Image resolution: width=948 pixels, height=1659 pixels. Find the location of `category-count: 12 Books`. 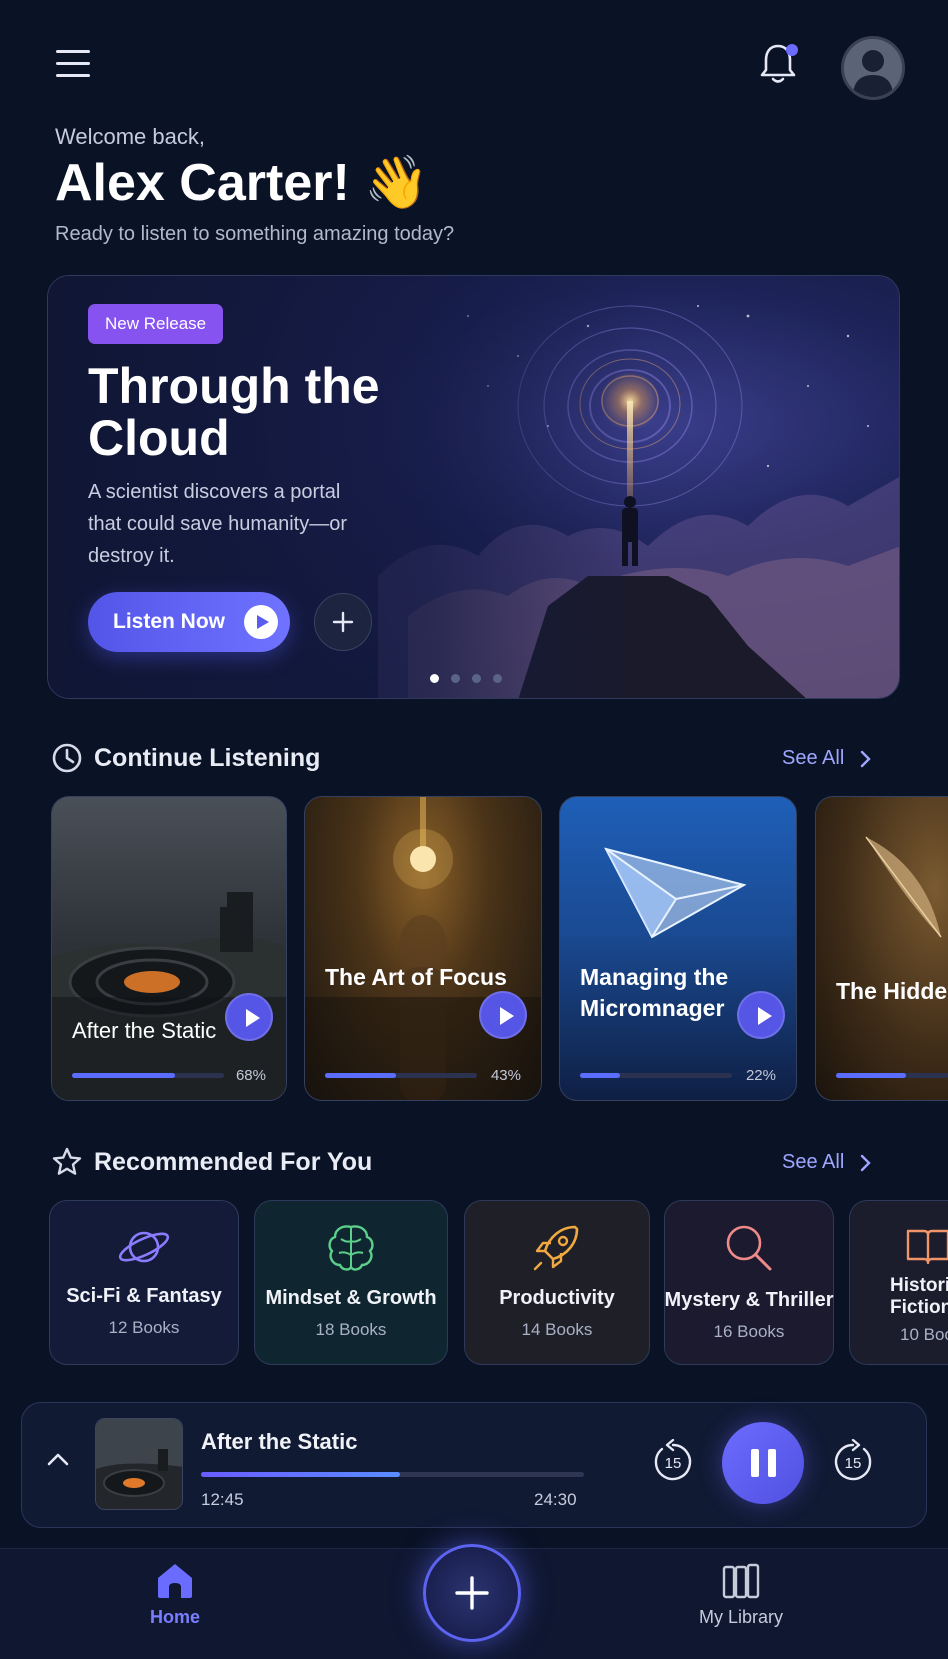

category-count: 12 Books is located at coordinates (144, 1327).